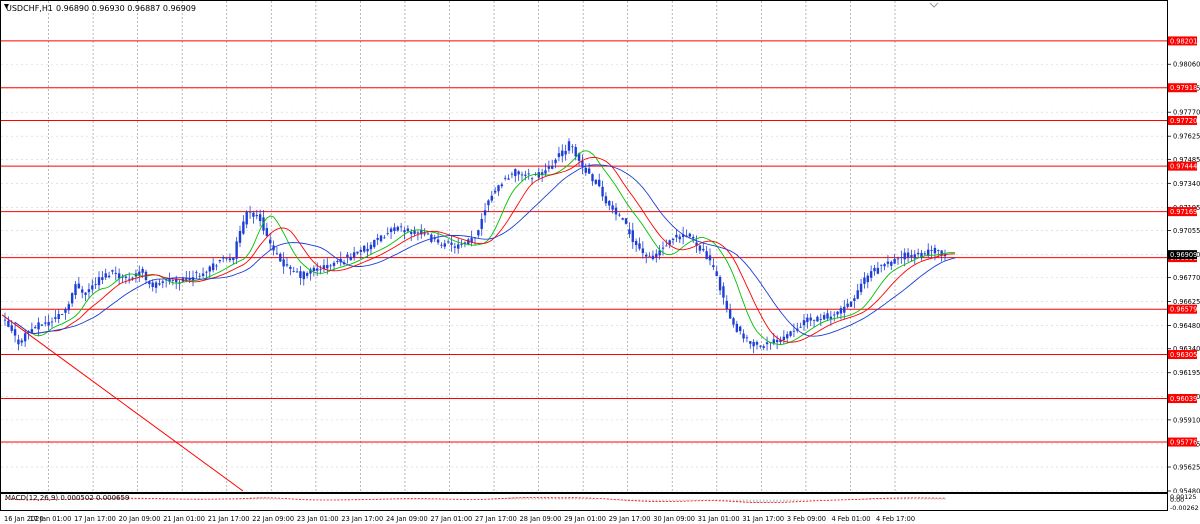 This screenshot has height=524, width=1200. Describe the element at coordinates (763, 519) in the screenshot. I see `time-label: 31 Jan 17:00` at that location.